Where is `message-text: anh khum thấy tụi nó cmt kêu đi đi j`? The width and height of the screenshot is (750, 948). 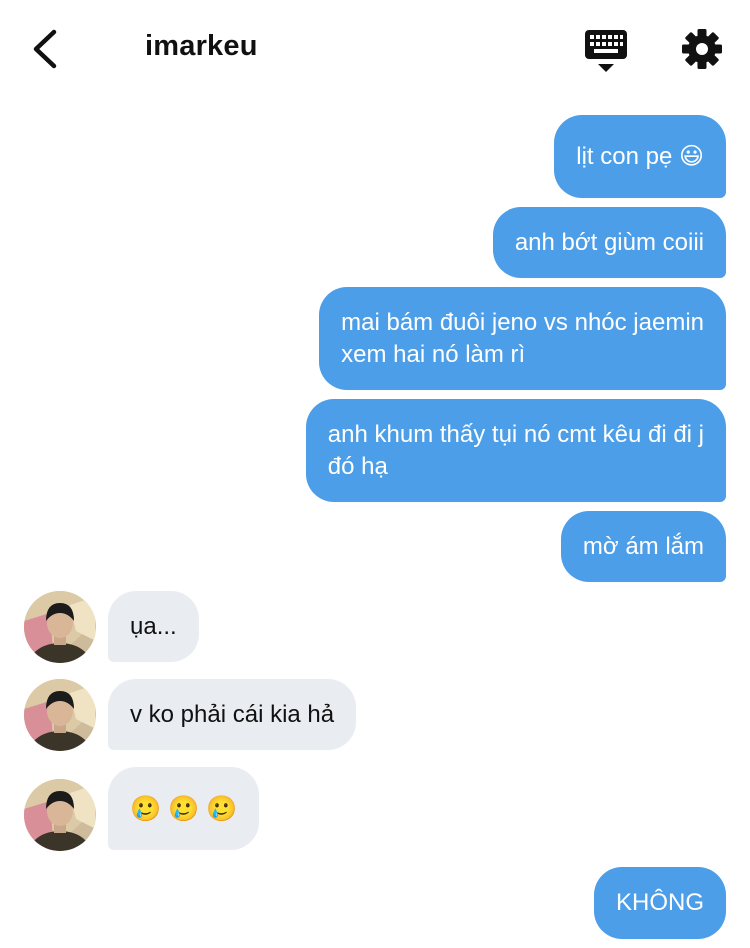 message-text: anh khum thấy tụi nó cmt kêu đi đi j is located at coordinates (515, 434).